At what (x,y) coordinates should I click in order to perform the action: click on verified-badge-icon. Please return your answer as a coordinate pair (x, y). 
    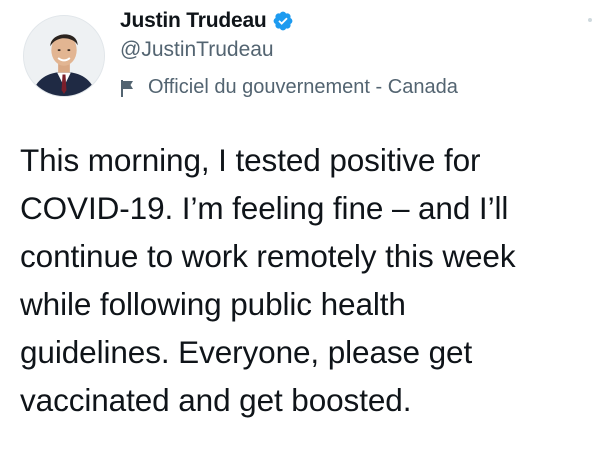
    Looking at the image, I should click on (282, 21).